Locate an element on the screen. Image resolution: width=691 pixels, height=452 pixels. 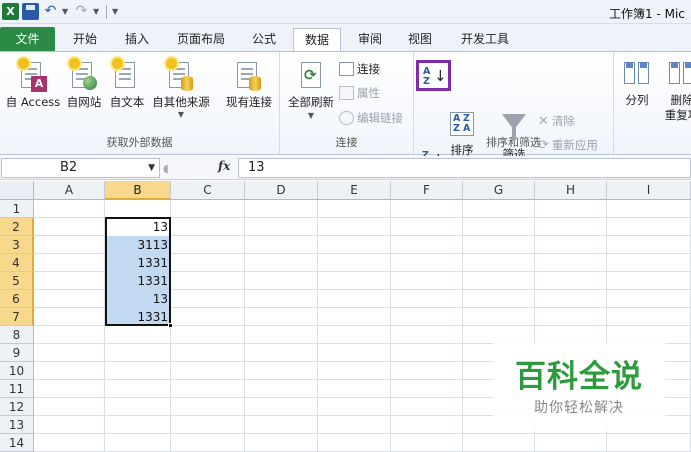
down-arrow-icon: ↓ is located at coordinates (440, 76).